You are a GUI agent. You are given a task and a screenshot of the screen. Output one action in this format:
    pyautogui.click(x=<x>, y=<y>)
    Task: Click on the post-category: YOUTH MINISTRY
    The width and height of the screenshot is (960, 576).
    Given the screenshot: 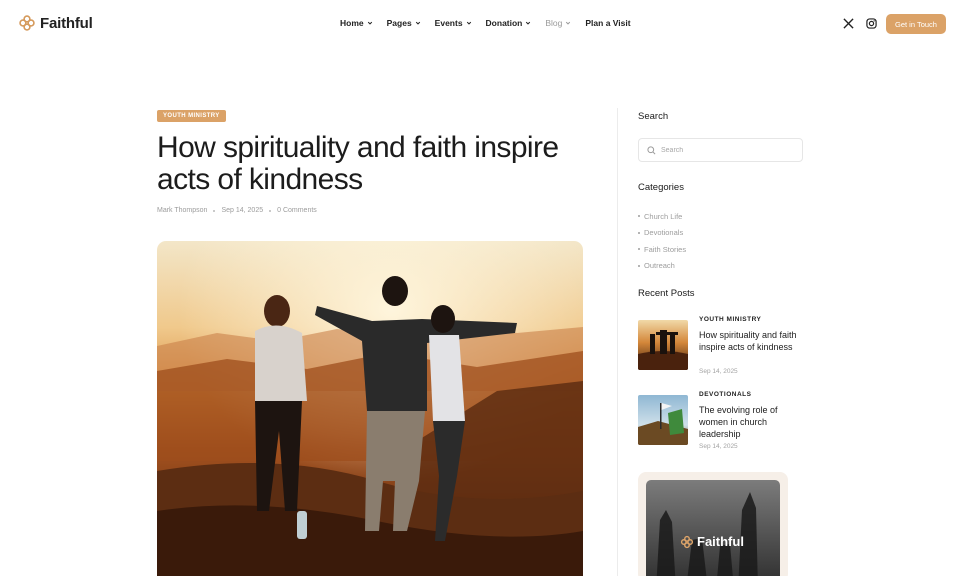 What is the action you would take?
    pyautogui.click(x=730, y=319)
    